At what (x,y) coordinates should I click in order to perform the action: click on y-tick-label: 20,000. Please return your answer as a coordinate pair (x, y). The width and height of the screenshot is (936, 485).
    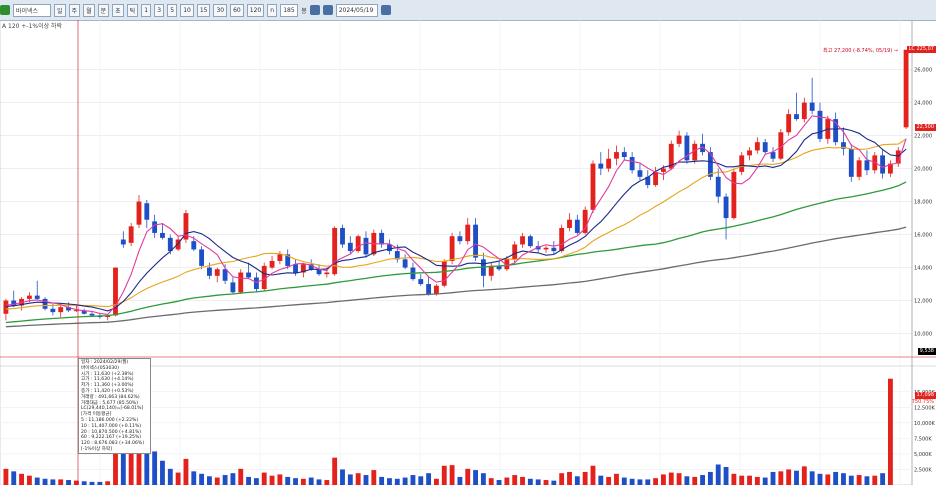
    Looking at the image, I should click on (923, 170).